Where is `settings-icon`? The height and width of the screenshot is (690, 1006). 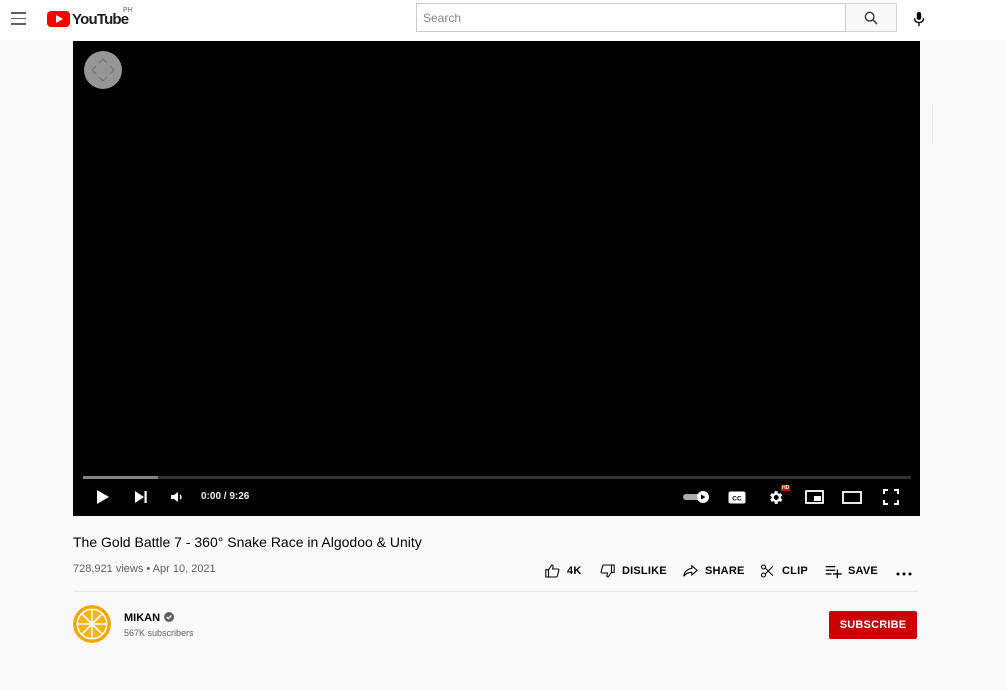
settings-icon is located at coordinates (775, 497).